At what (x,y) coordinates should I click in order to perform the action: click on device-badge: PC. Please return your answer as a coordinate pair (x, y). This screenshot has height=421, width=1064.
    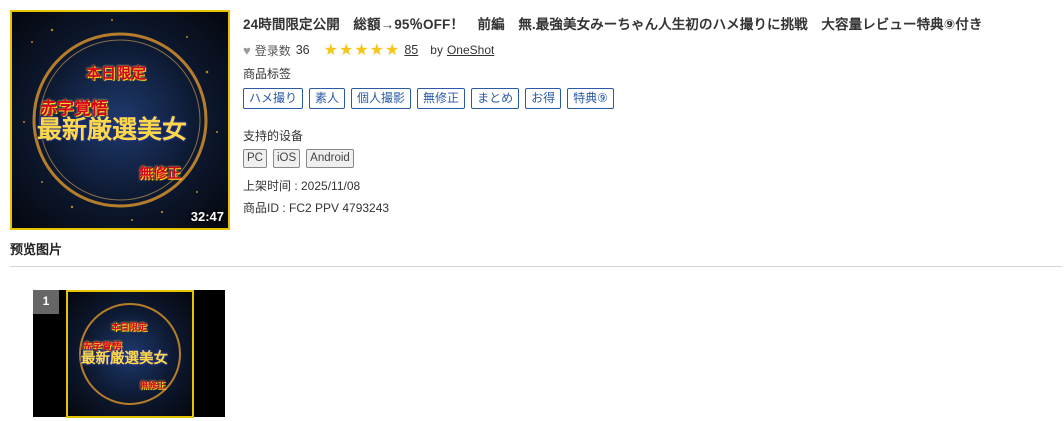
    Looking at the image, I should click on (255, 158).